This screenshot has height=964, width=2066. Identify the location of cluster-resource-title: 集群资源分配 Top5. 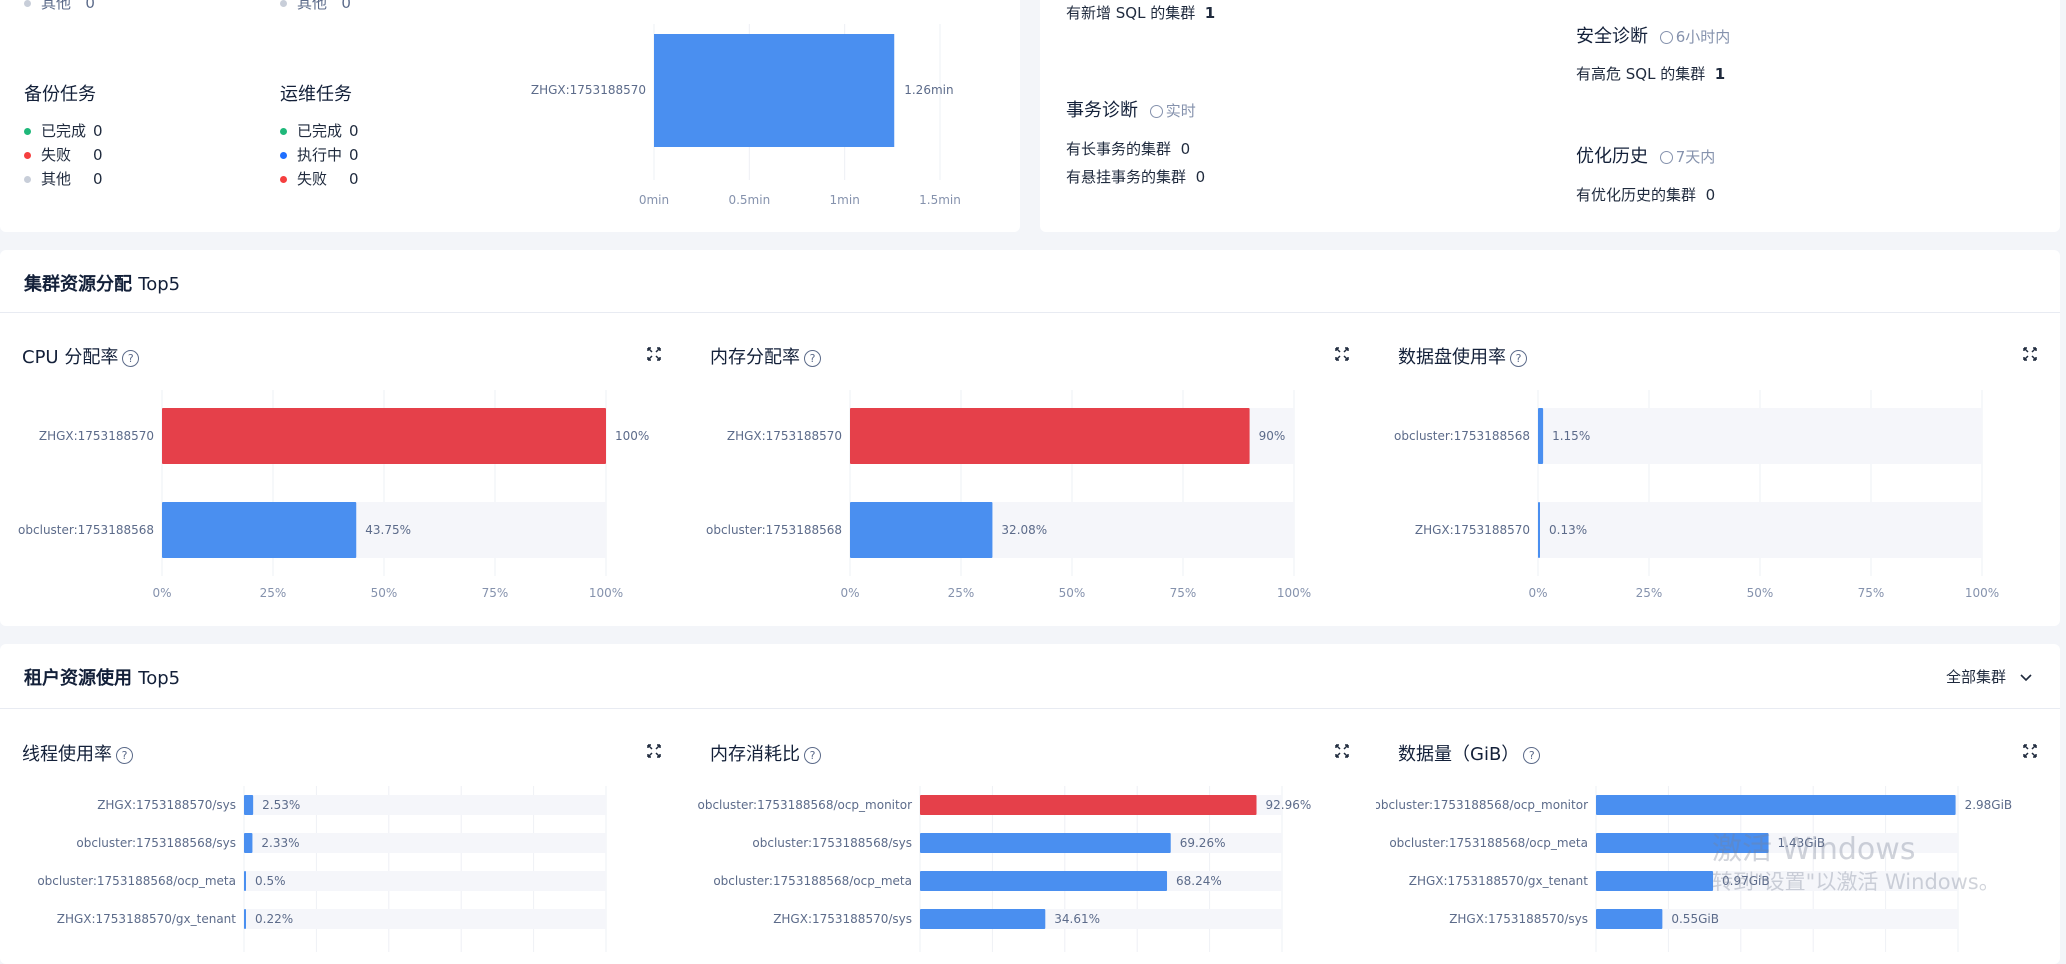
(102, 284).